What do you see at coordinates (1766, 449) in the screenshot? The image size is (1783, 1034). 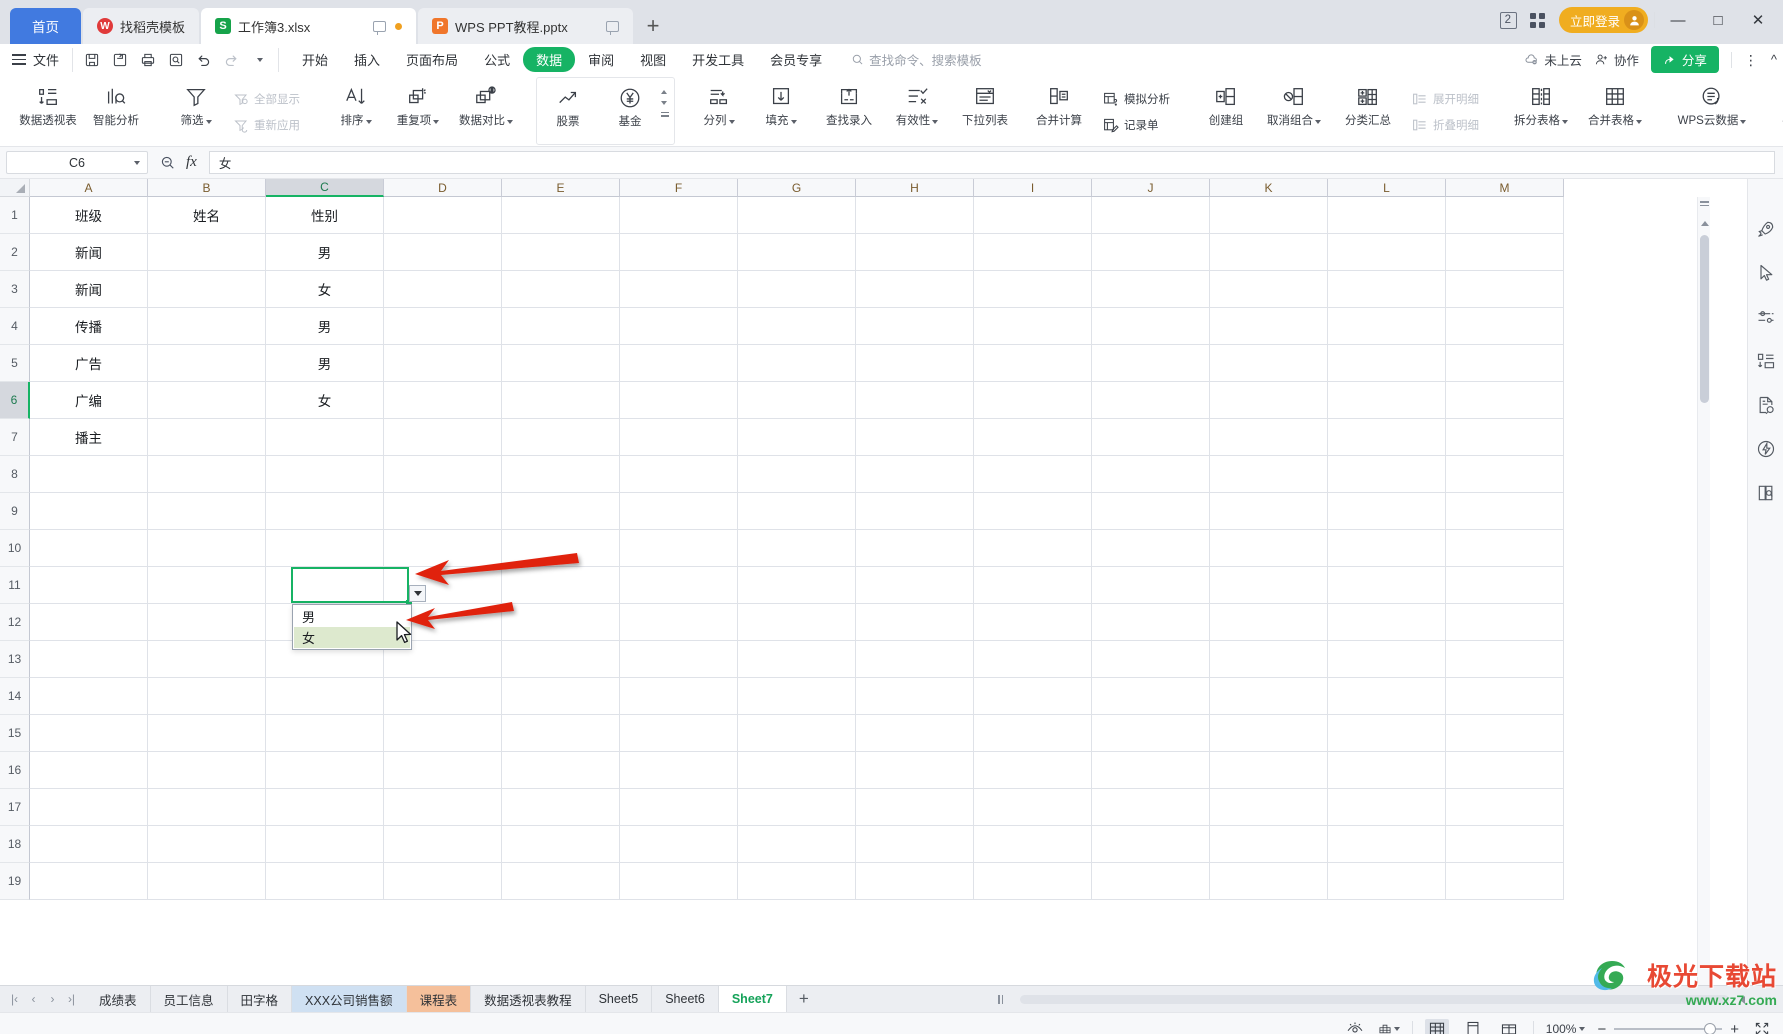 I see `lightning-icon` at bounding box center [1766, 449].